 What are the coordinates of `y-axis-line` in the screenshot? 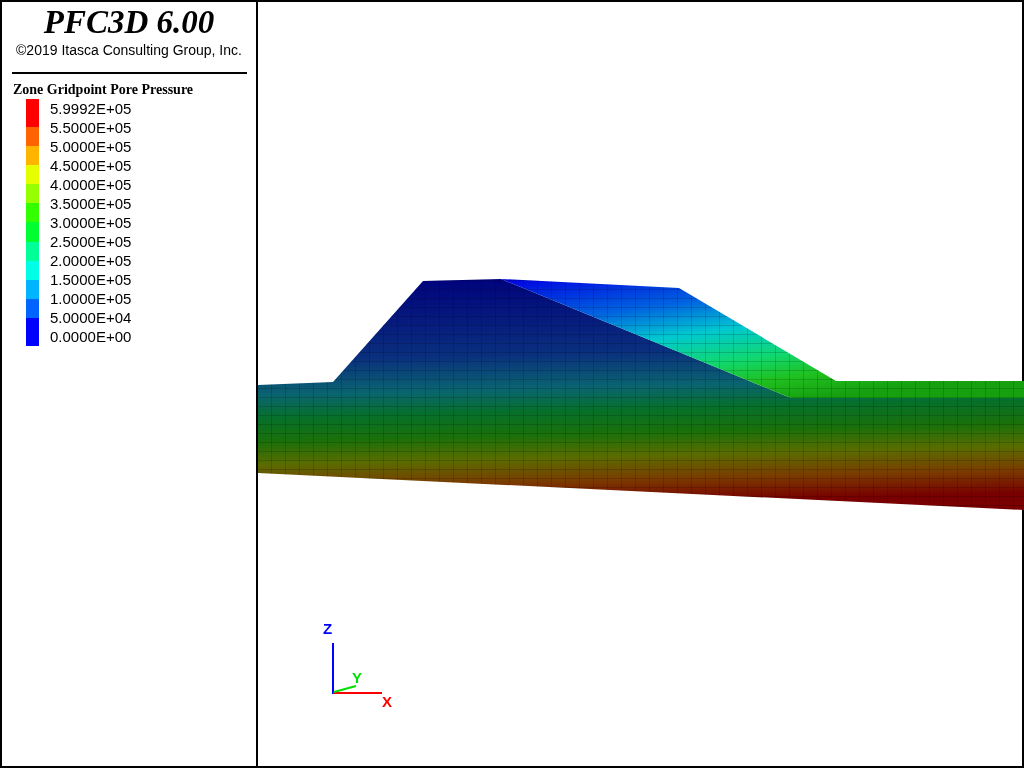 It's located at (345, 689).